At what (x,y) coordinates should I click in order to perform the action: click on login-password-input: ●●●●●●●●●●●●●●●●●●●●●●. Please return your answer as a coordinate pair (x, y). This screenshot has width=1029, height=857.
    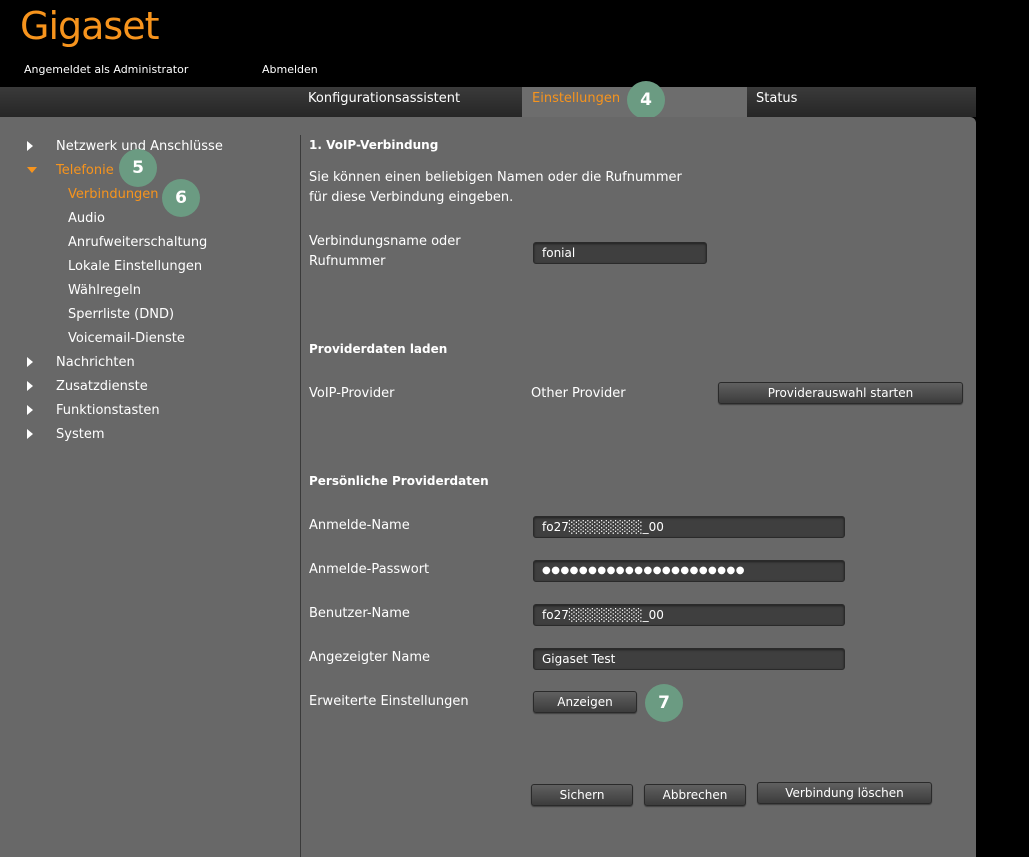
    Looking at the image, I should click on (689, 571).